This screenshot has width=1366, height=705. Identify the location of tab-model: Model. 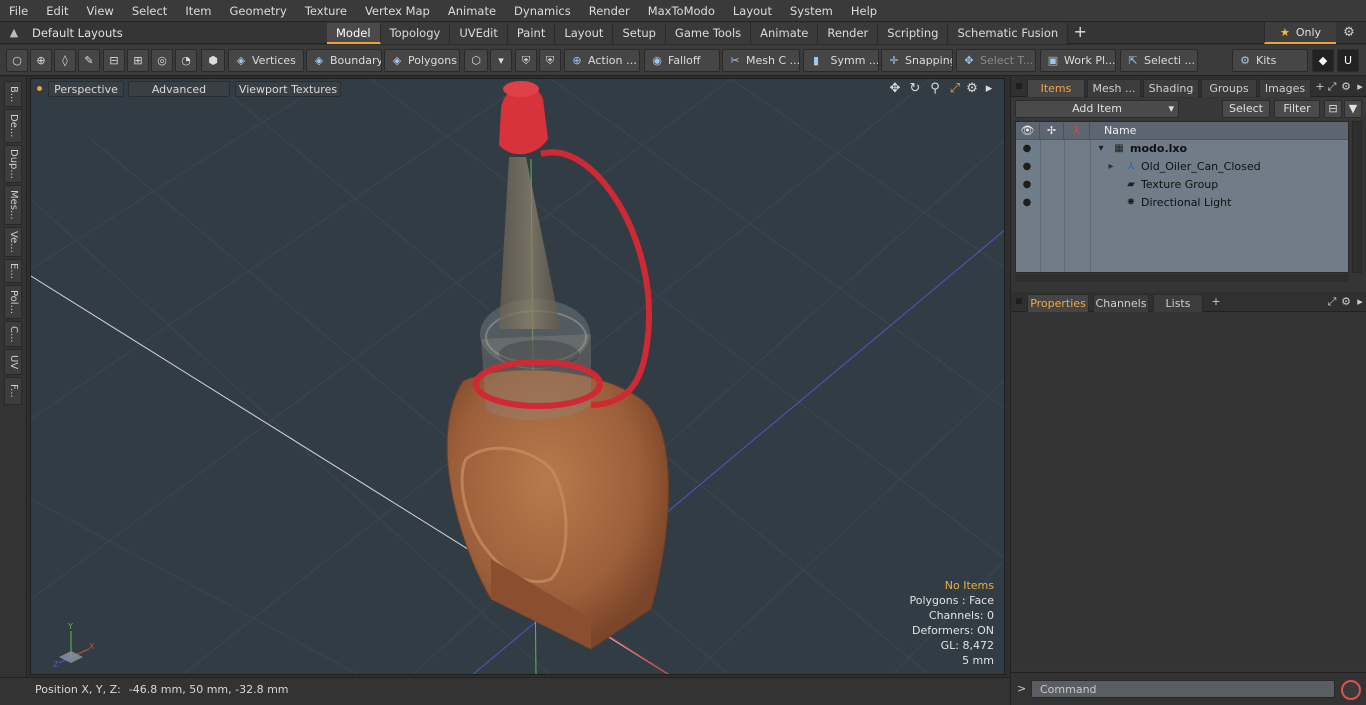
(354, 33).